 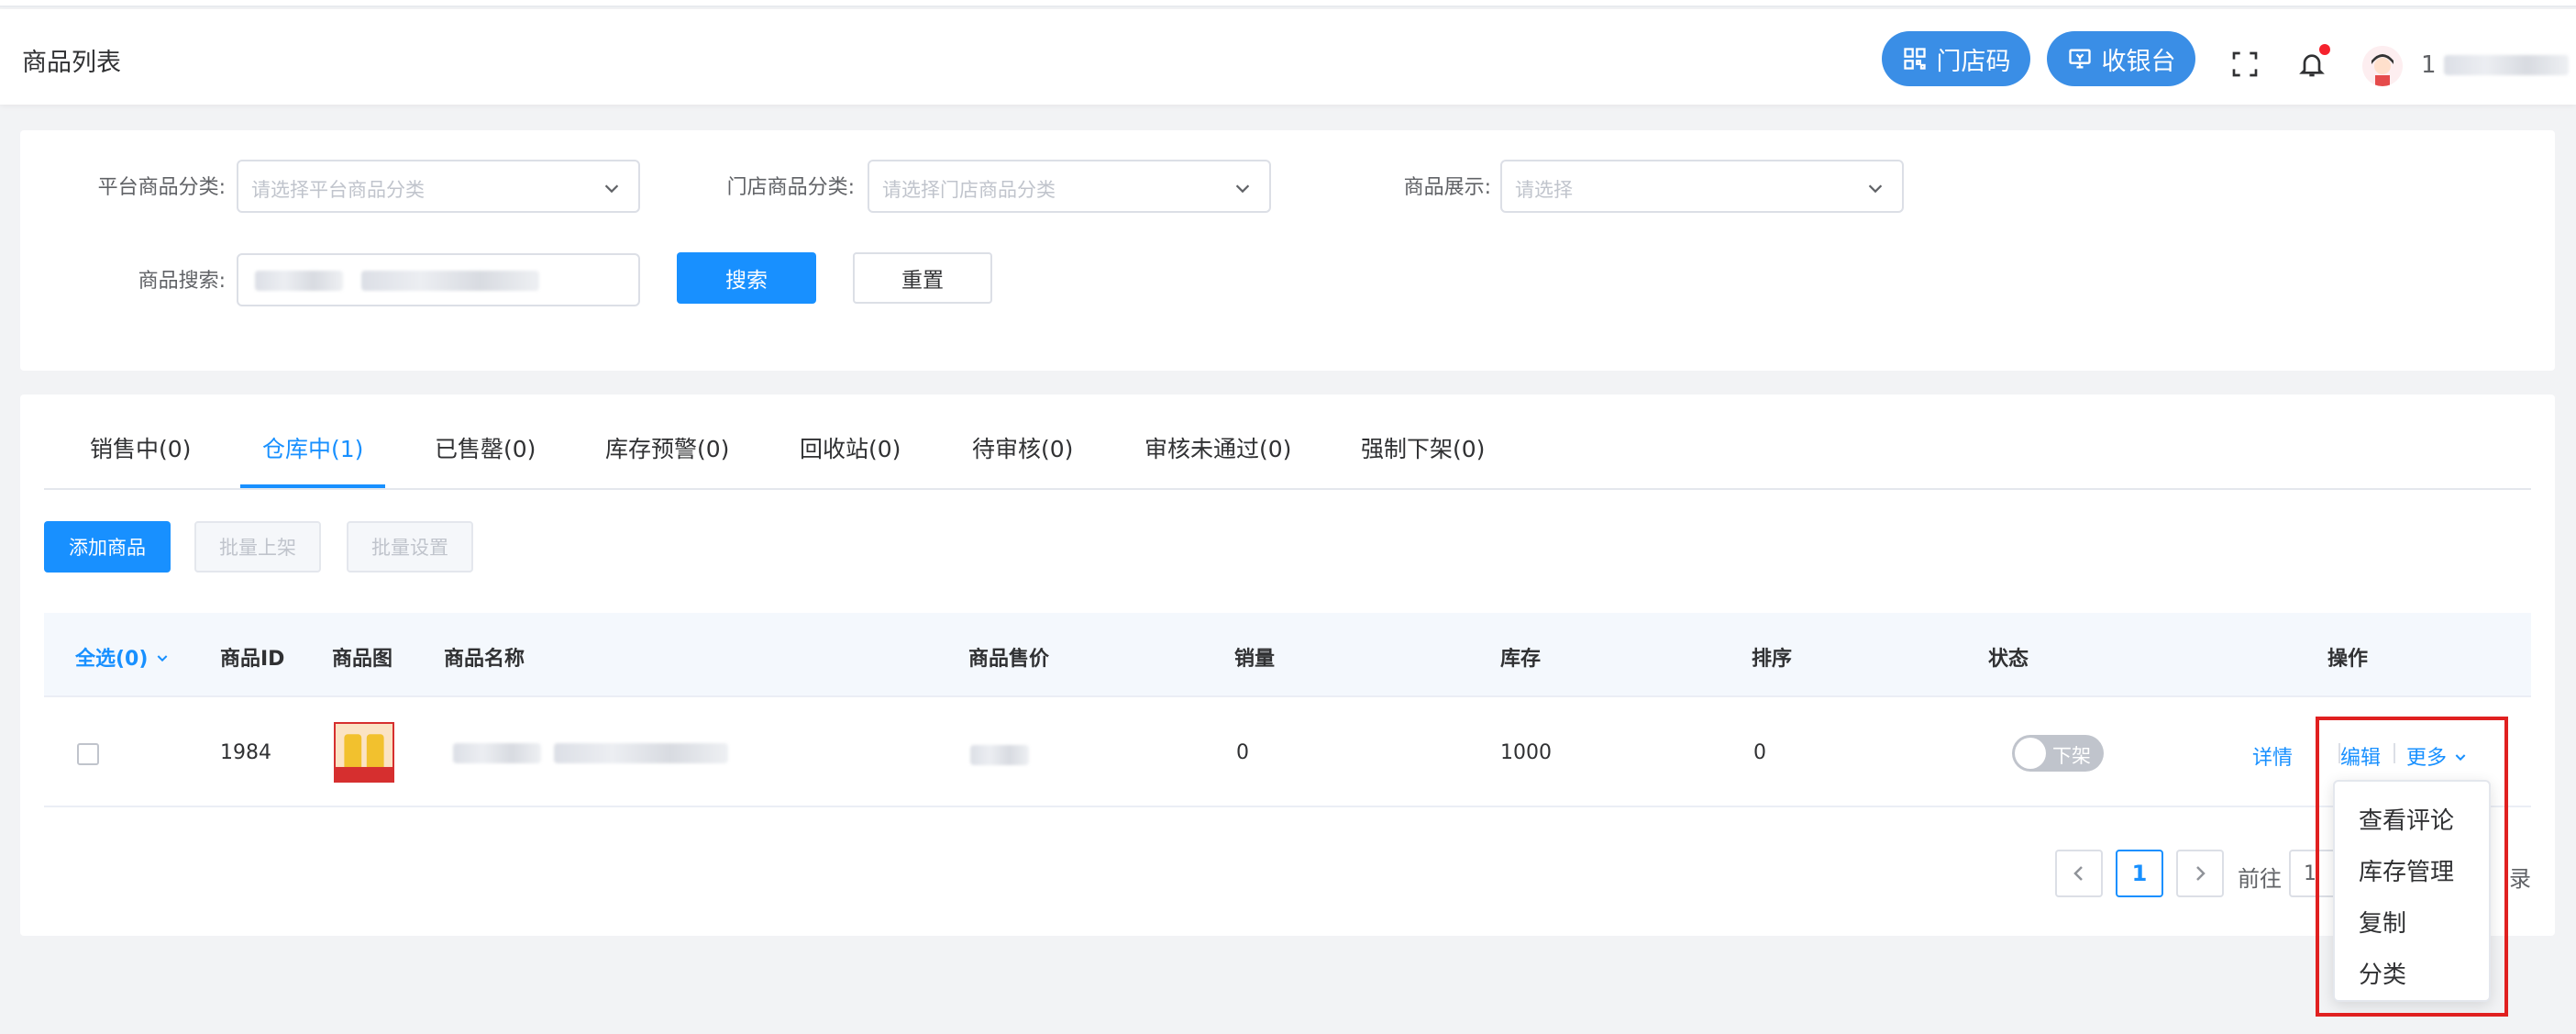 What do you see at coordinates (140, 447) in the screenshot?
I see `tab-on-sale: 销售中(0)` at bounding box center [140, 447].